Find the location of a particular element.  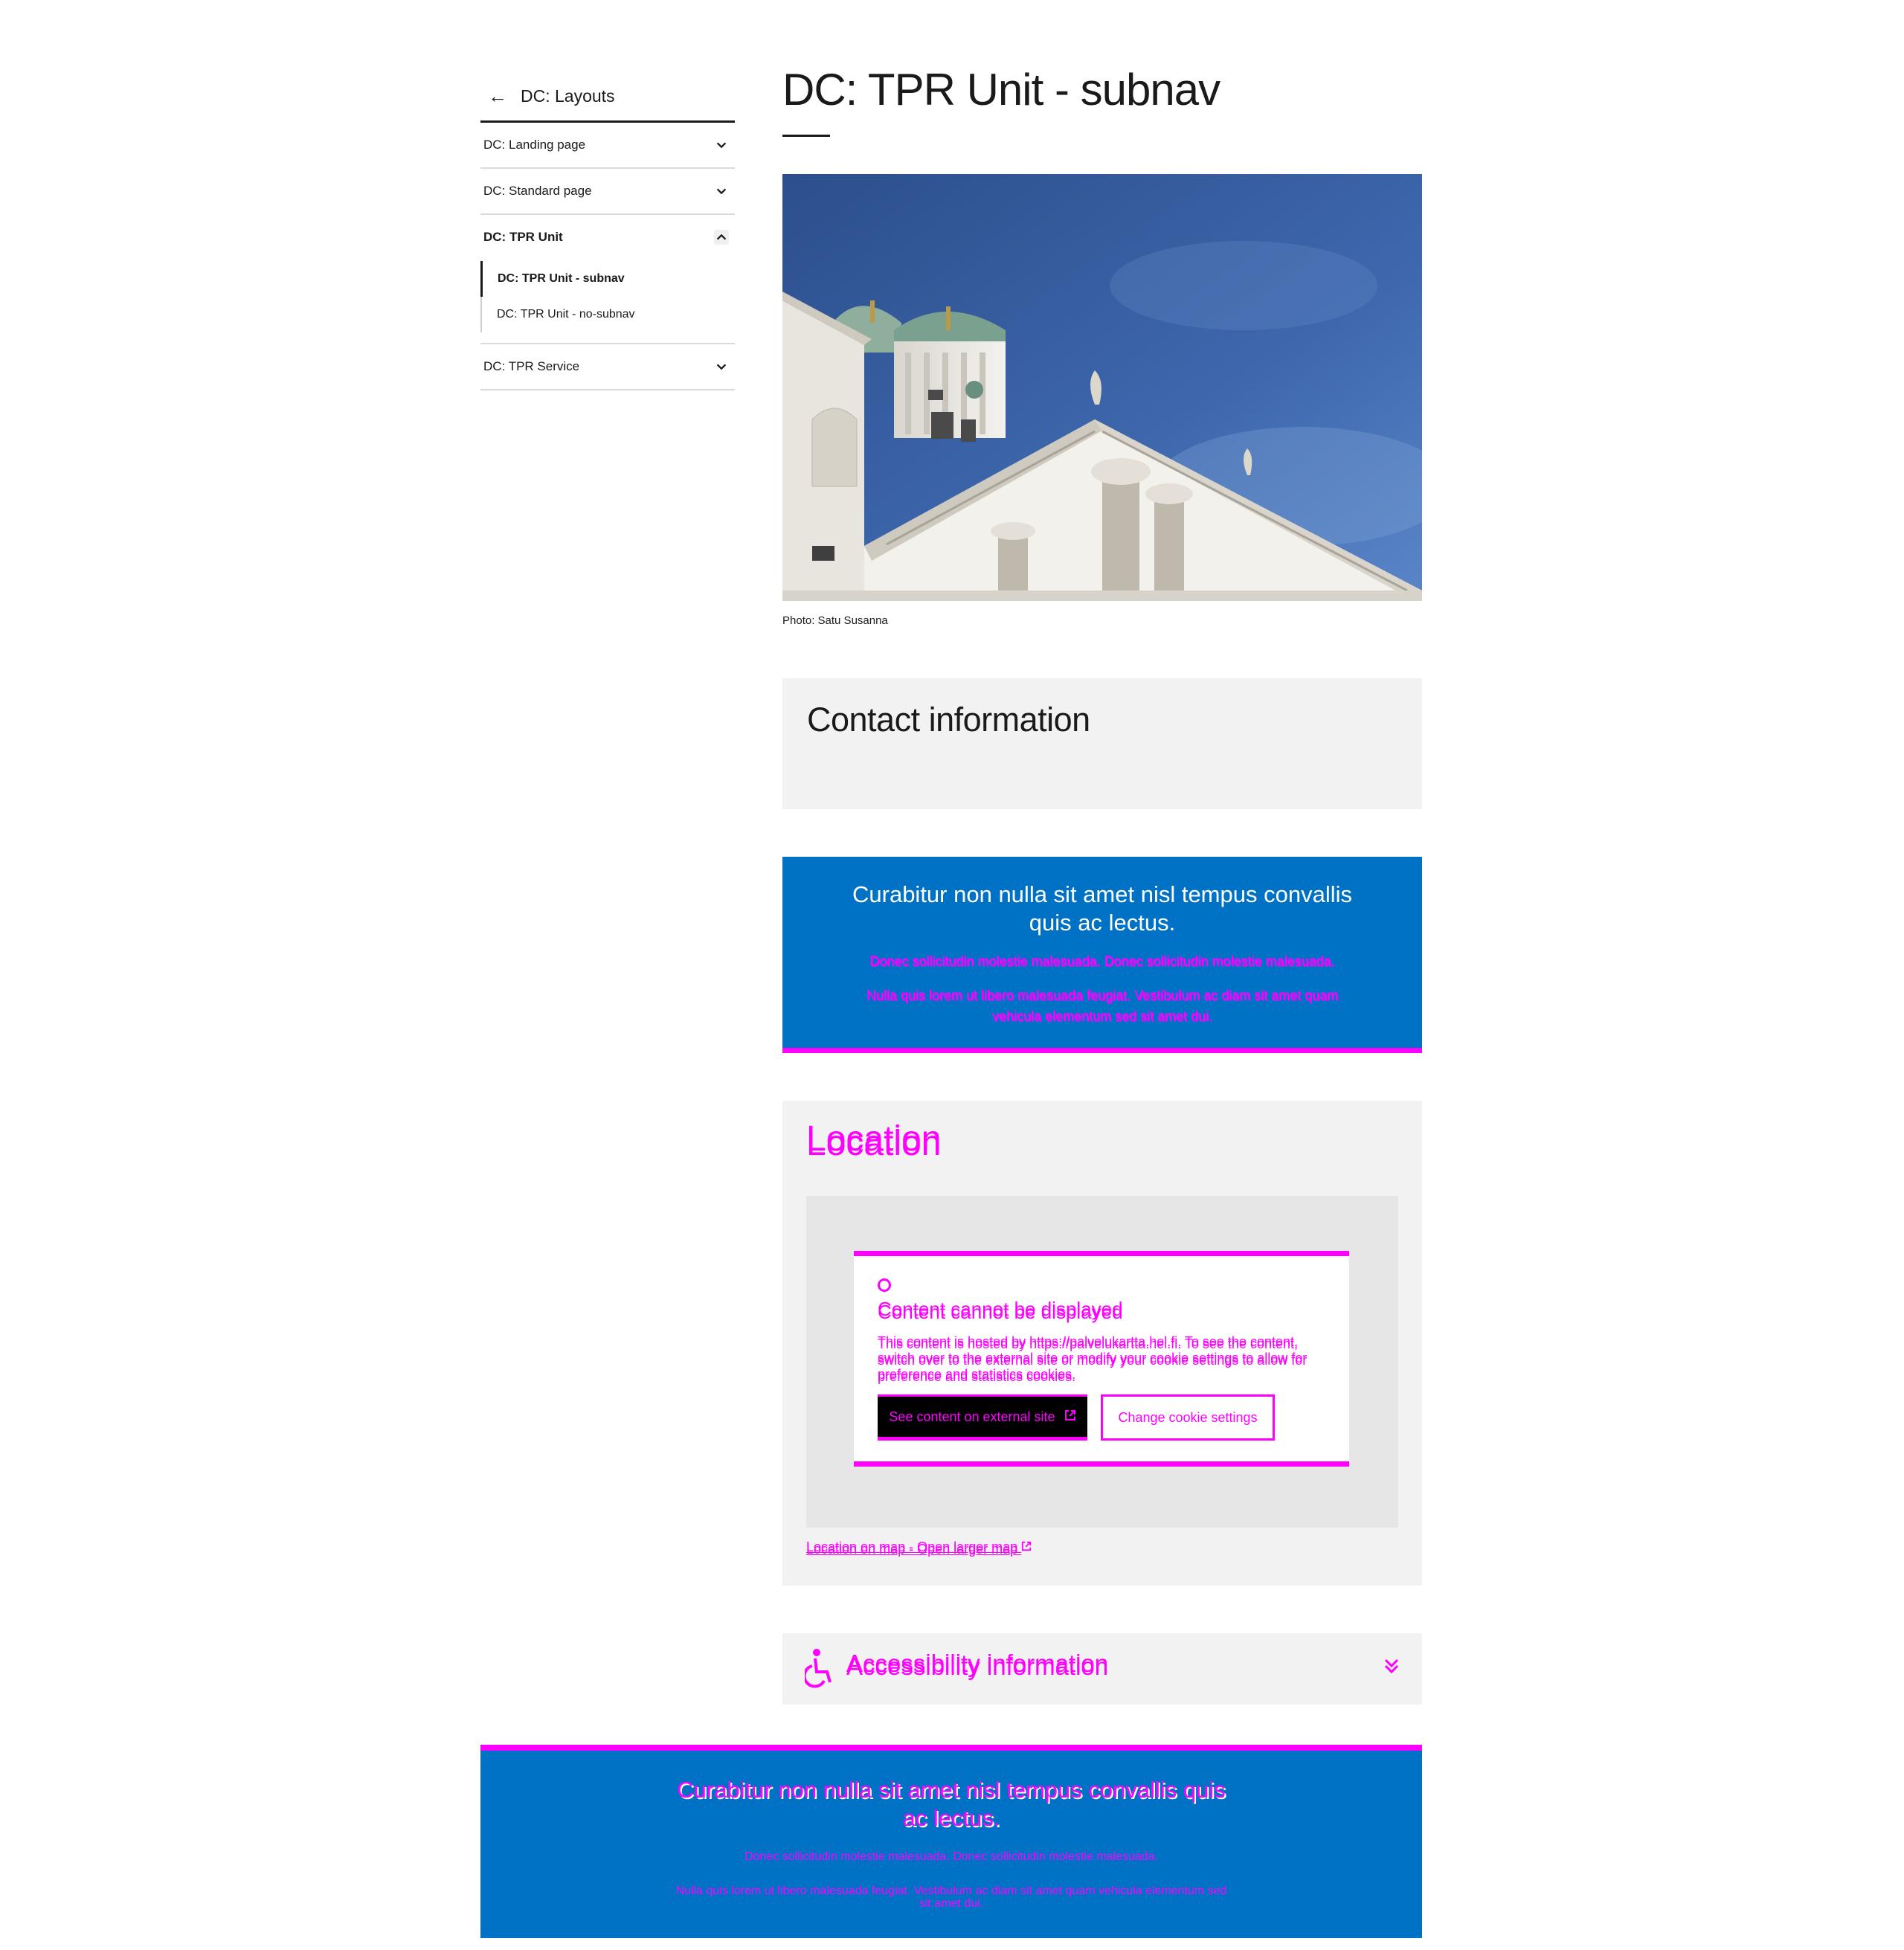

back-link: ← DC: Layouts is located at coordinates (608, 97).